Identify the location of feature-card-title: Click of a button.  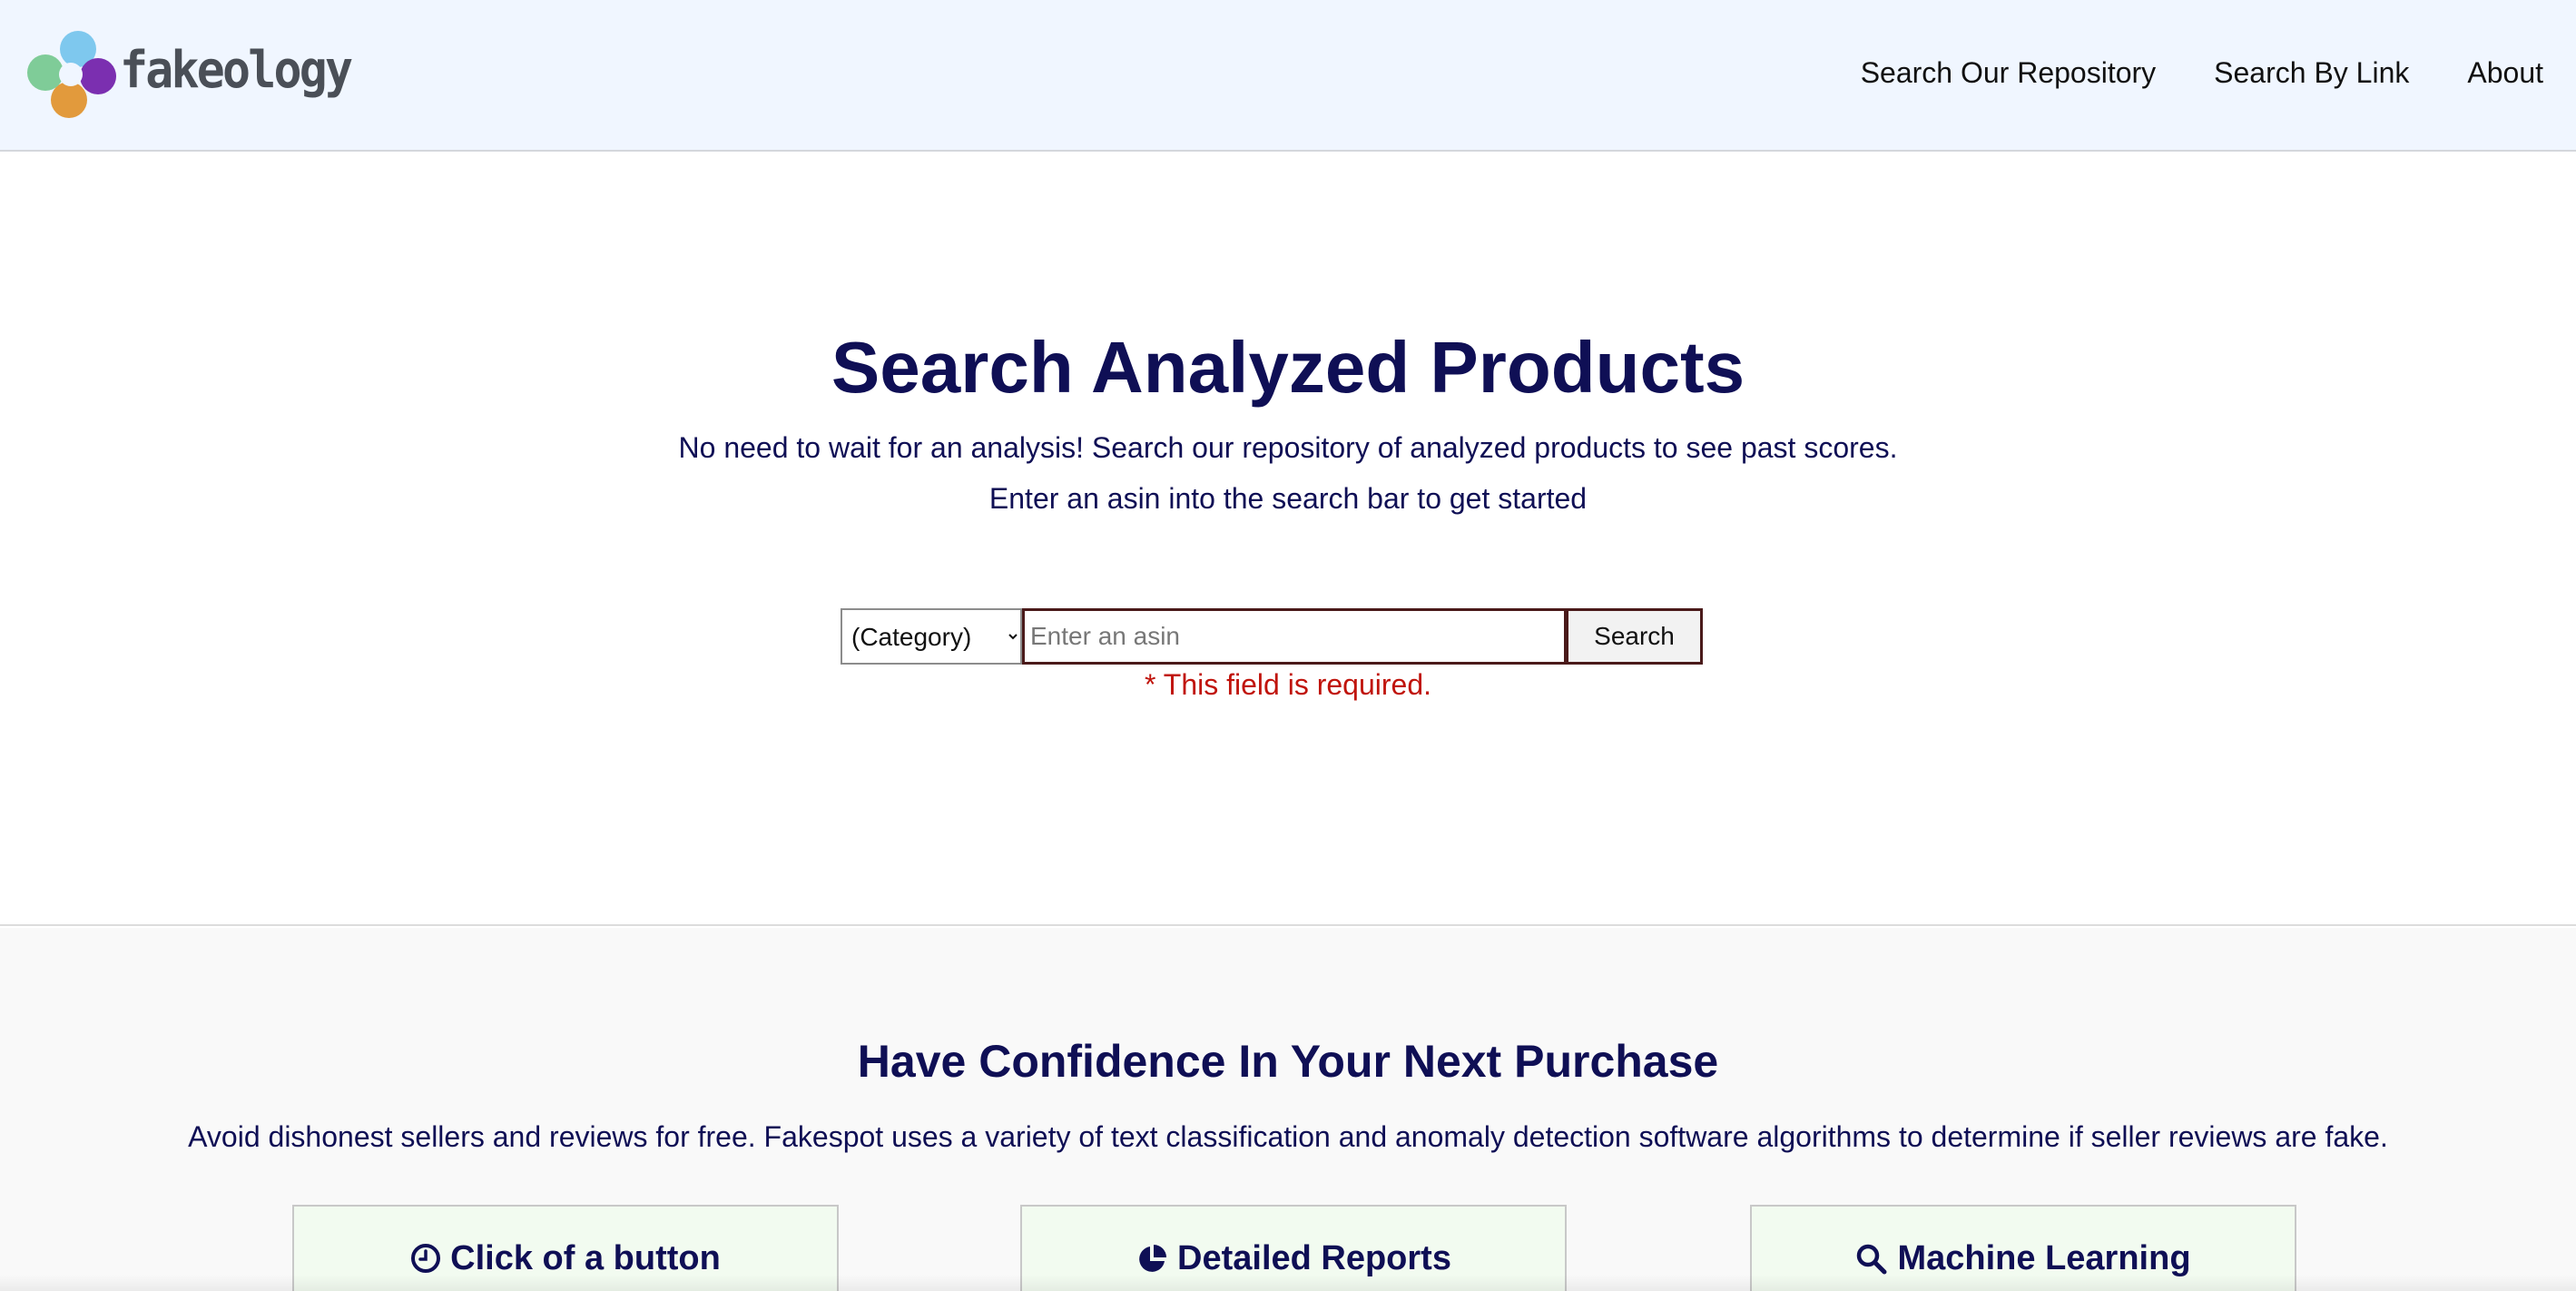
(585, 1258).